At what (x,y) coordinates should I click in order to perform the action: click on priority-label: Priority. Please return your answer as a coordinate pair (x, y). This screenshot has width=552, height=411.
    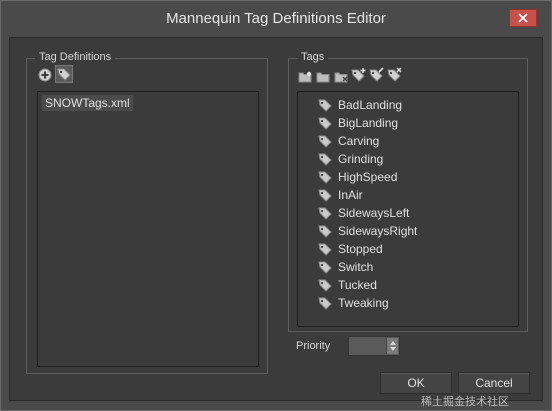
    Looking at the image, I should click on (313, 346).